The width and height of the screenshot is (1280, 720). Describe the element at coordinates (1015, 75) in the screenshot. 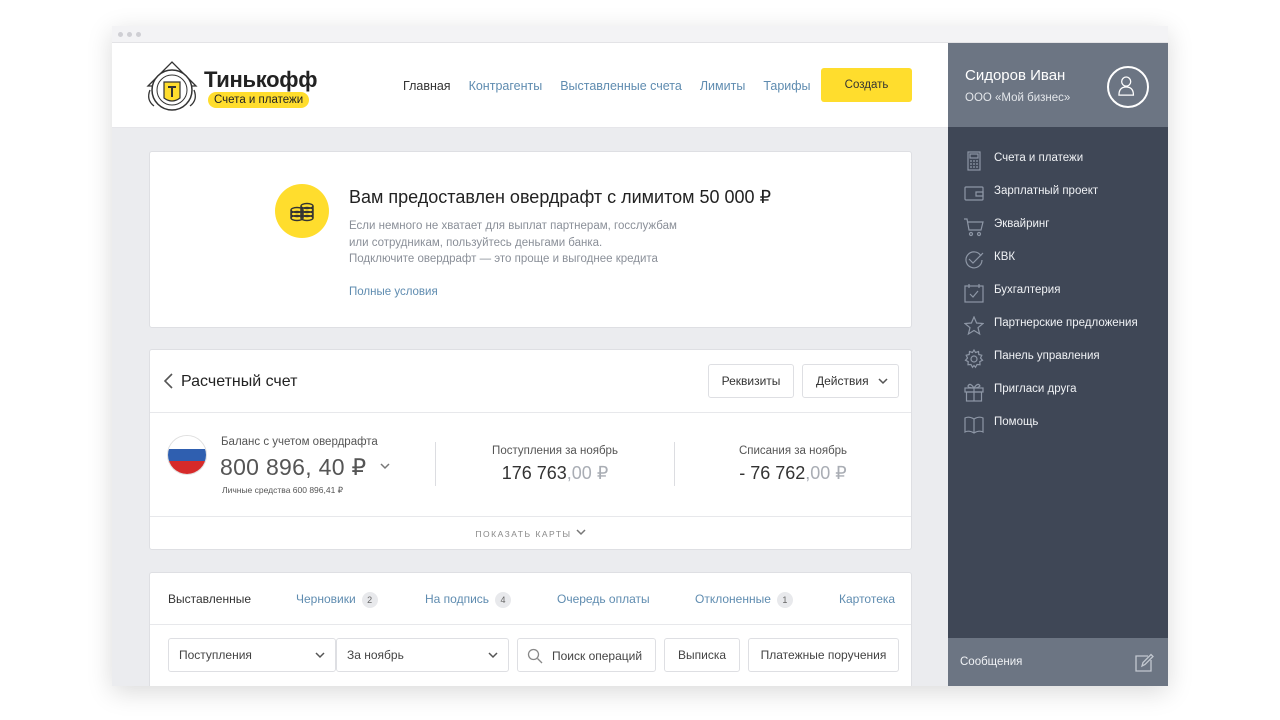

I see `user-name: Сидоров Иван` at that location.